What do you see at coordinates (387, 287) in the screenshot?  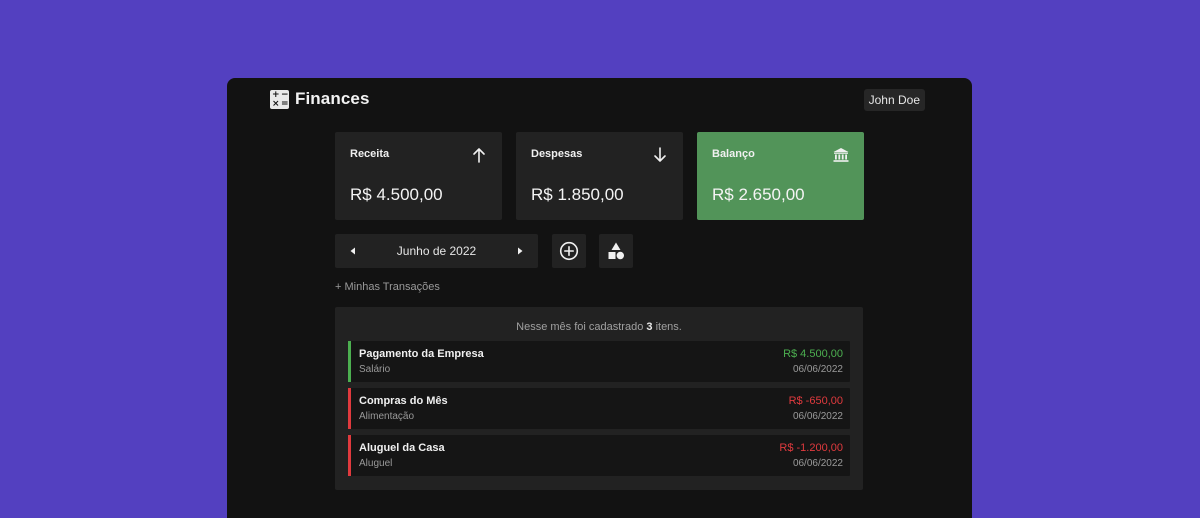 I see `my-transactions-link: + Minhas Transações` at bounding box center [387, 287].